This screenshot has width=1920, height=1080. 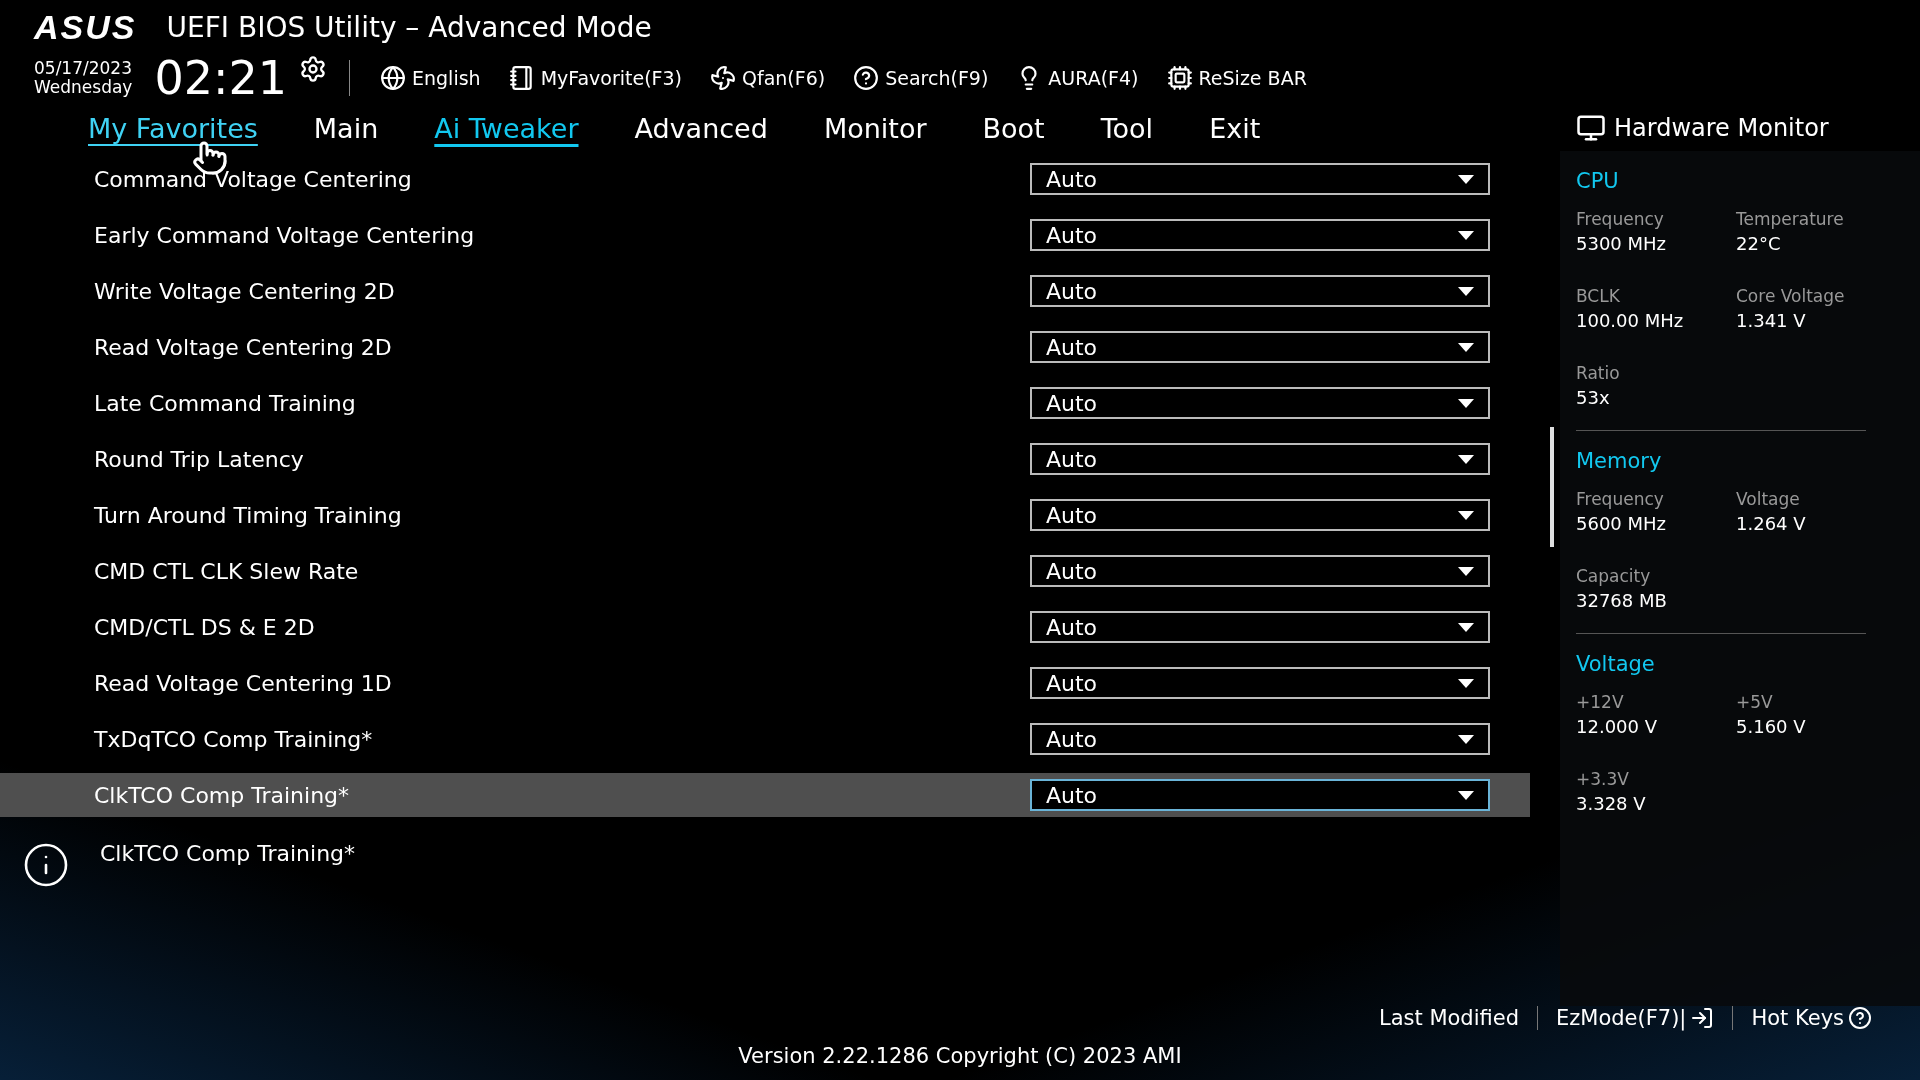 What do you see at coordinates (765, 515) in the screenshot?
I see `setting-row: Turn Around Timing Training Auto` at bounding box center [765, 515].